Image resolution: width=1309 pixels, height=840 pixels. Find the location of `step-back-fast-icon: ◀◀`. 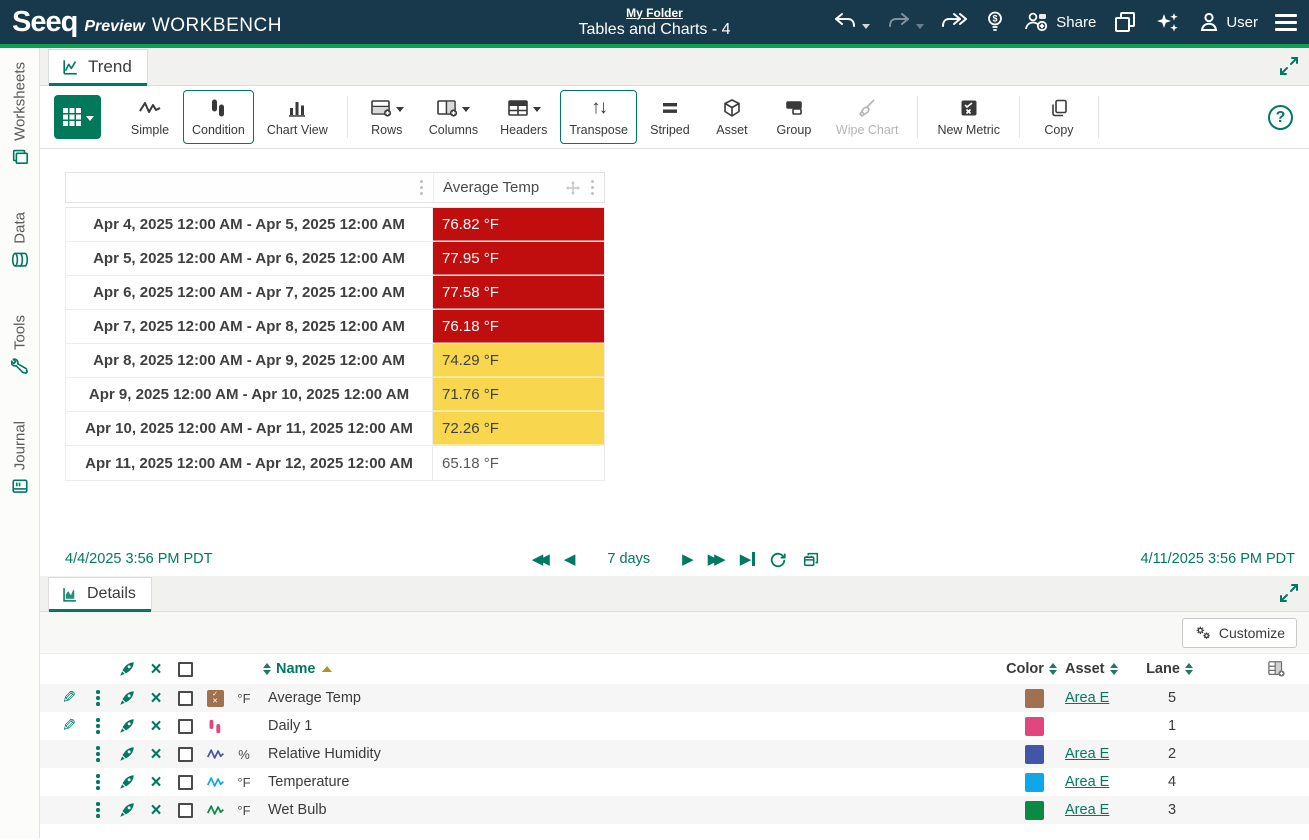

step-back-fast-icon: ◀◀ is located at coordinates (541, 559).